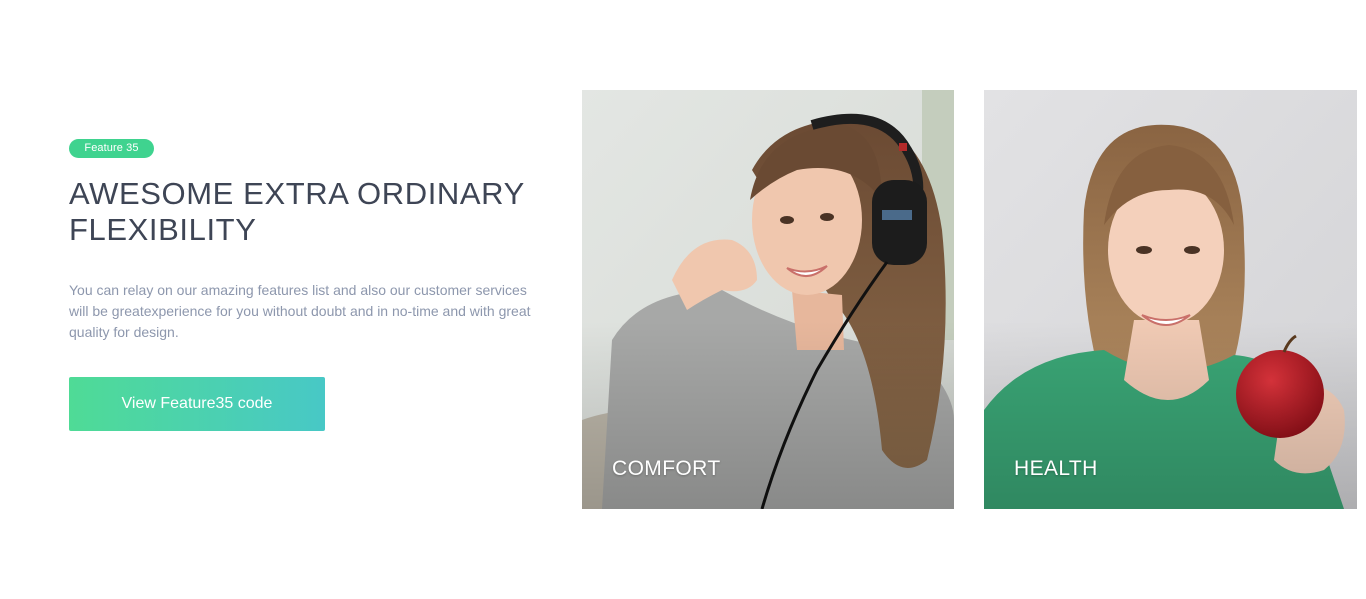 The image size is (1366, 599). What do you see at coordinates (666, 468) in the screenshot?
I see `card-label-comfort: COMFORT` at bounding box center [666, 468].